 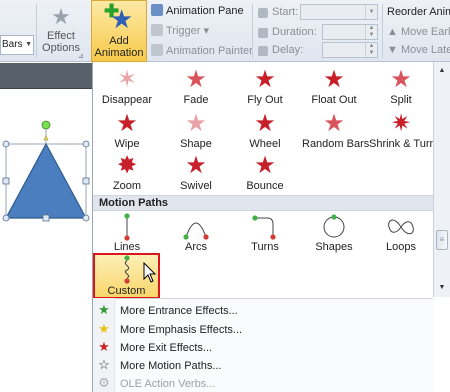 I want to click on motion-path-label: Shapes, so click(x=334, y=247).